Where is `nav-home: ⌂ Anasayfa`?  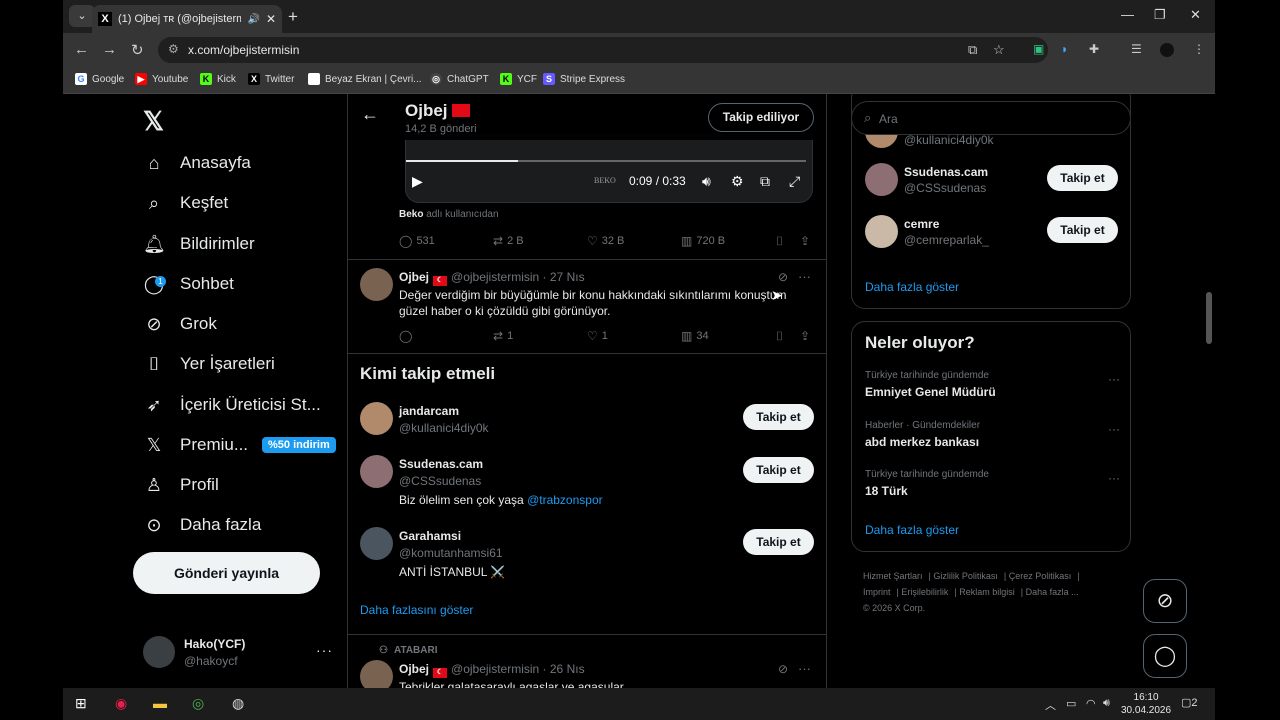 nav-home: ⌂ Anasayfa is located at coordinates (197, 163).